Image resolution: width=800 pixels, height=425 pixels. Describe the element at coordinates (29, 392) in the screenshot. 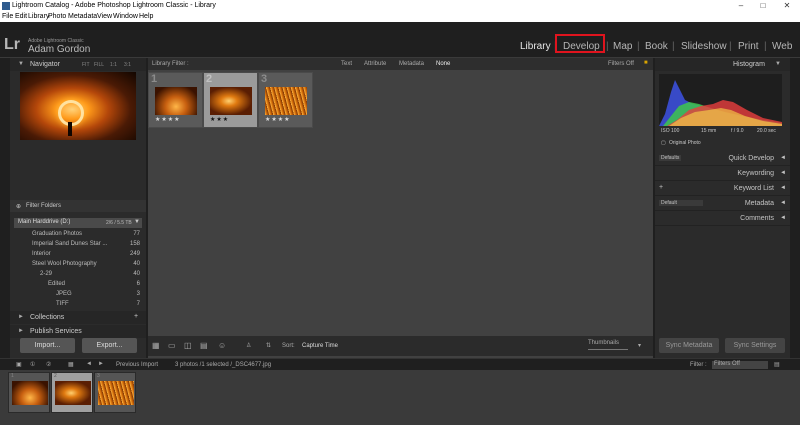

I see `filmstrip-thumb: 1` at that location.